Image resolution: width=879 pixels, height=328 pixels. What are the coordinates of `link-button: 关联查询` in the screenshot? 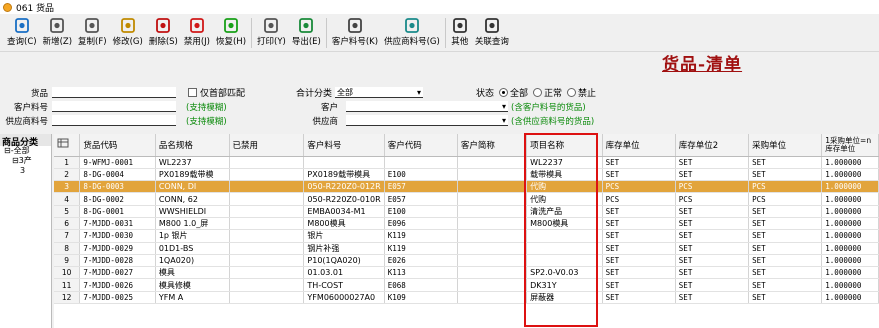 It's located at (492, 33).